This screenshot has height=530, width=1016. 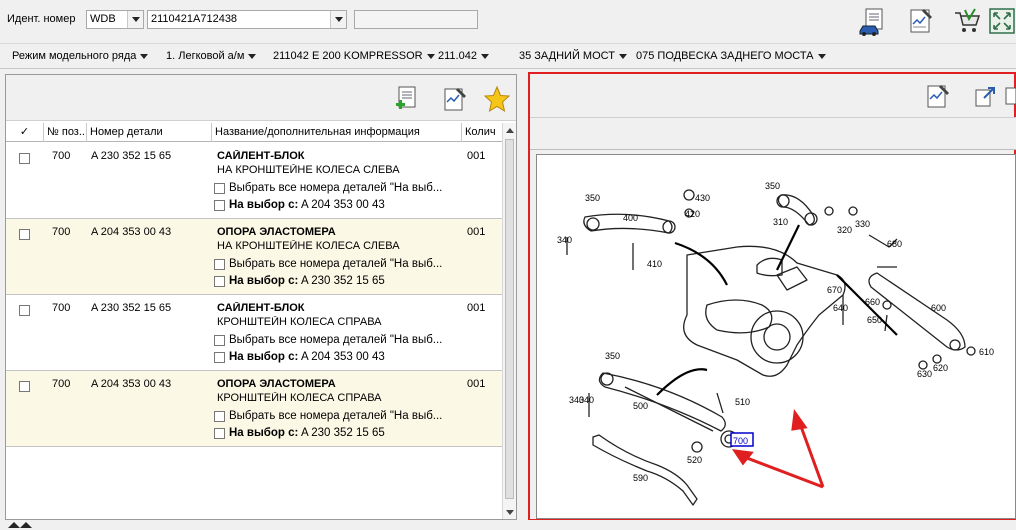 I want to click on more-icon, so click(x=1010, y=96).